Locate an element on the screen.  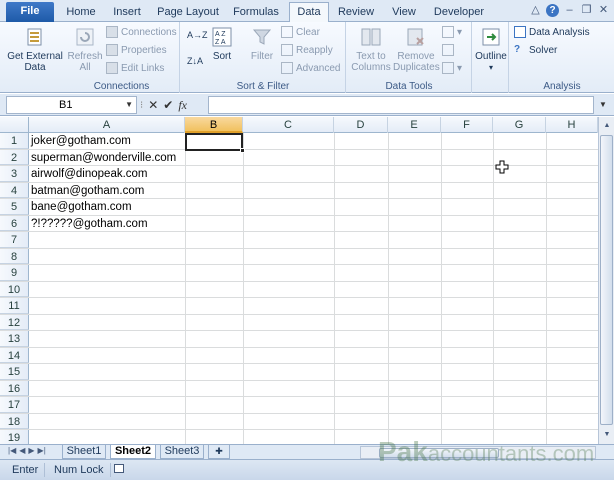
help-icon: ? is located at coordinates (552, 10).